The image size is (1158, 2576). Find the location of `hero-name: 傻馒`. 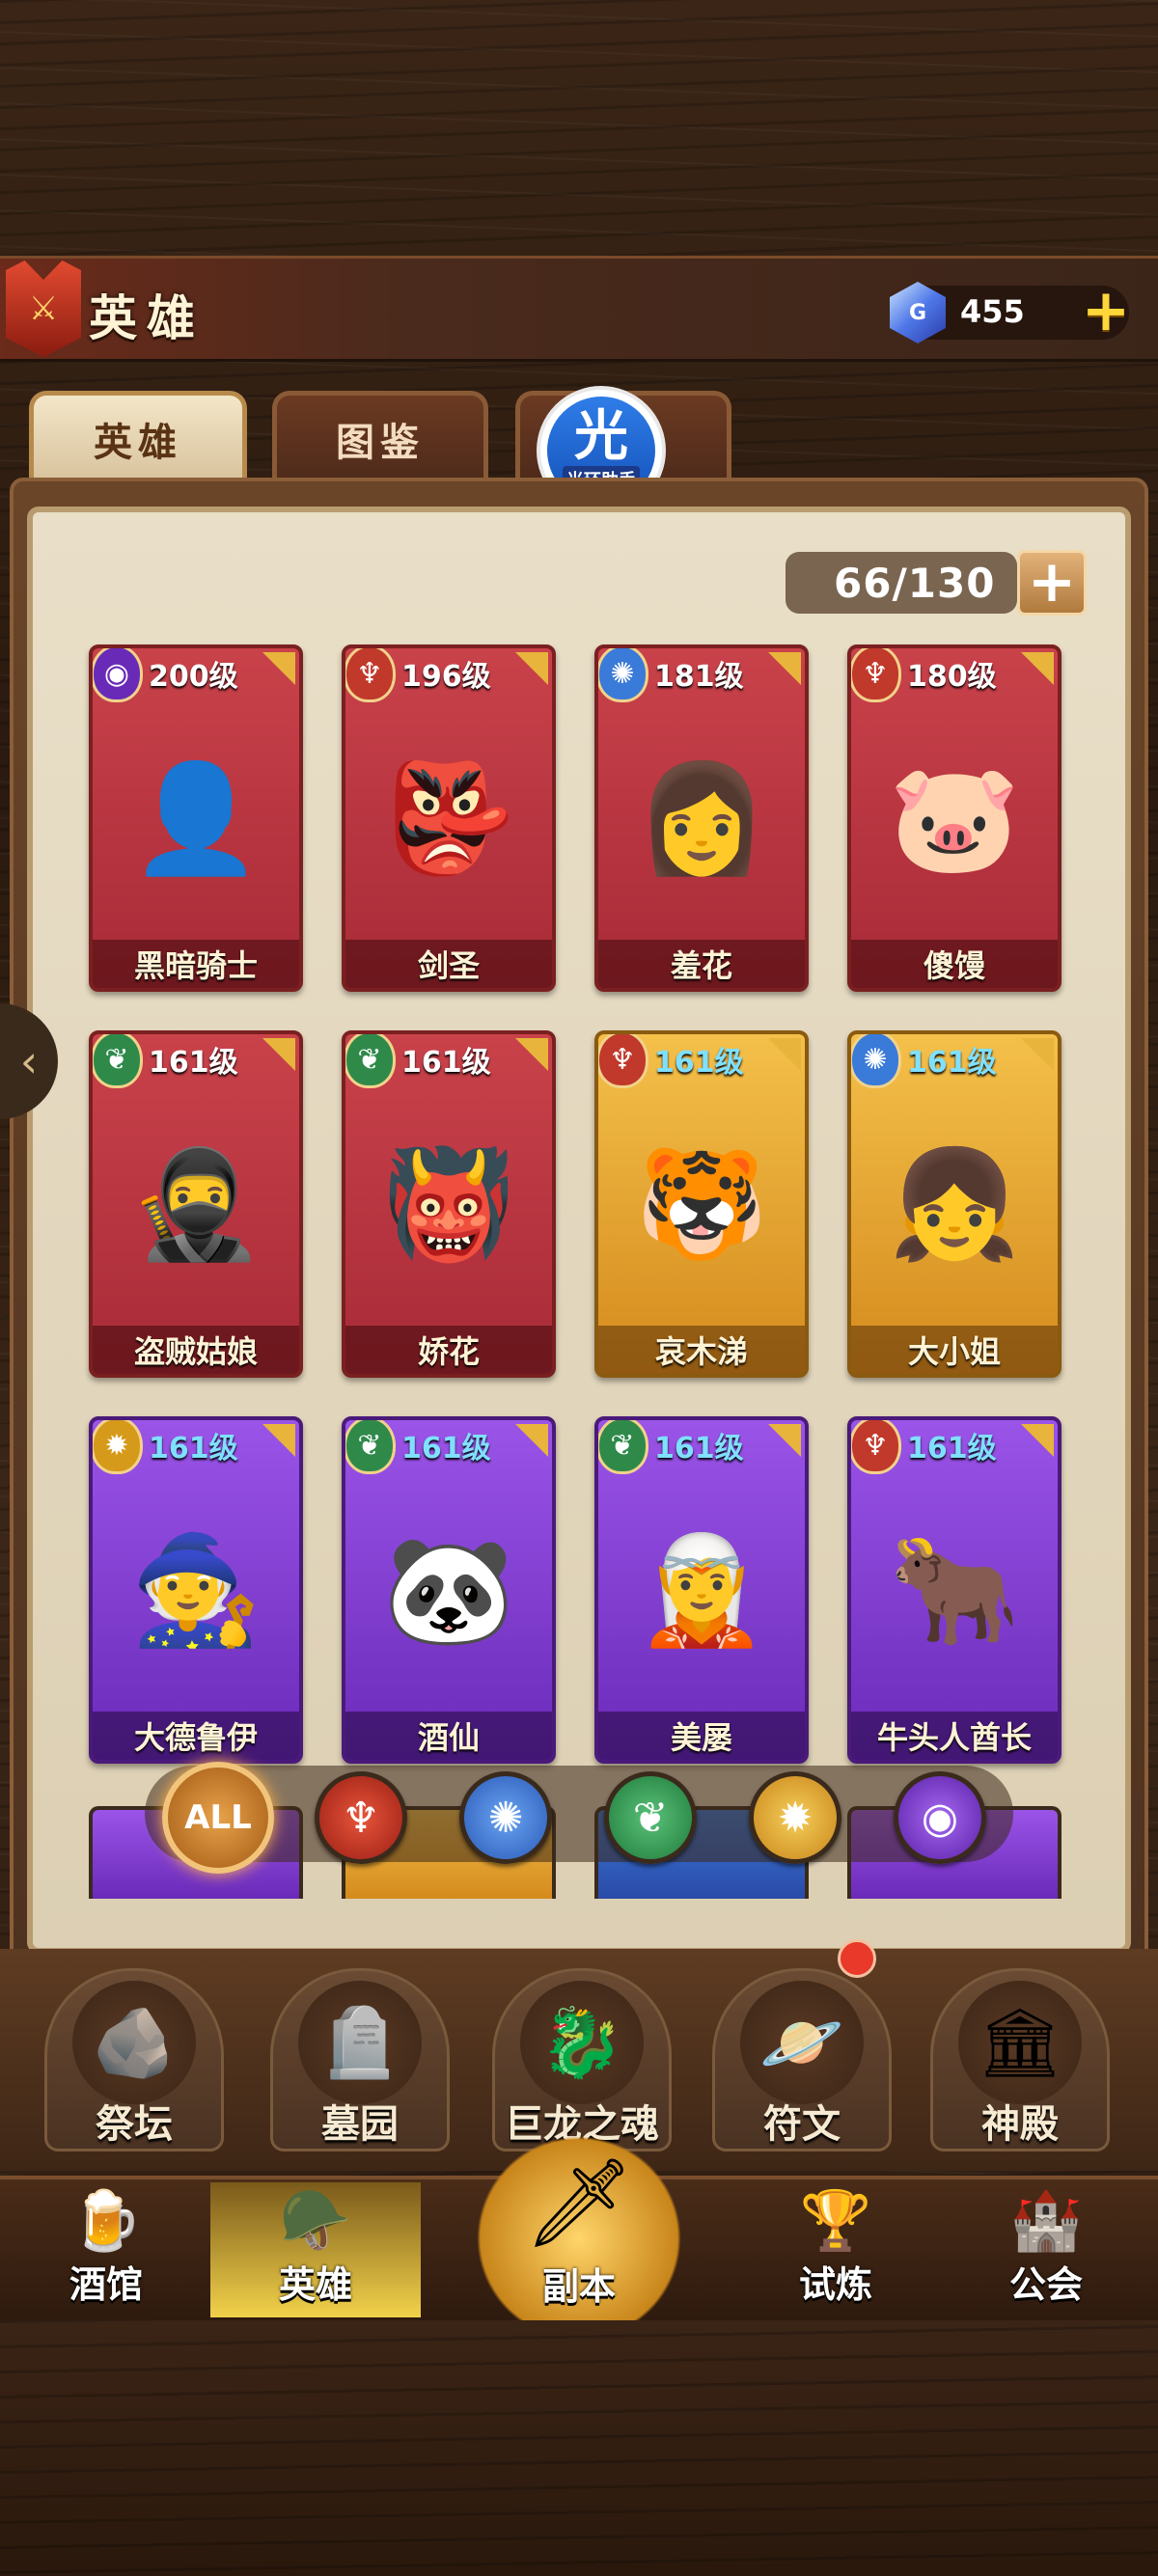

hero-name: 傻馒 is located at coordinates (954, 964).